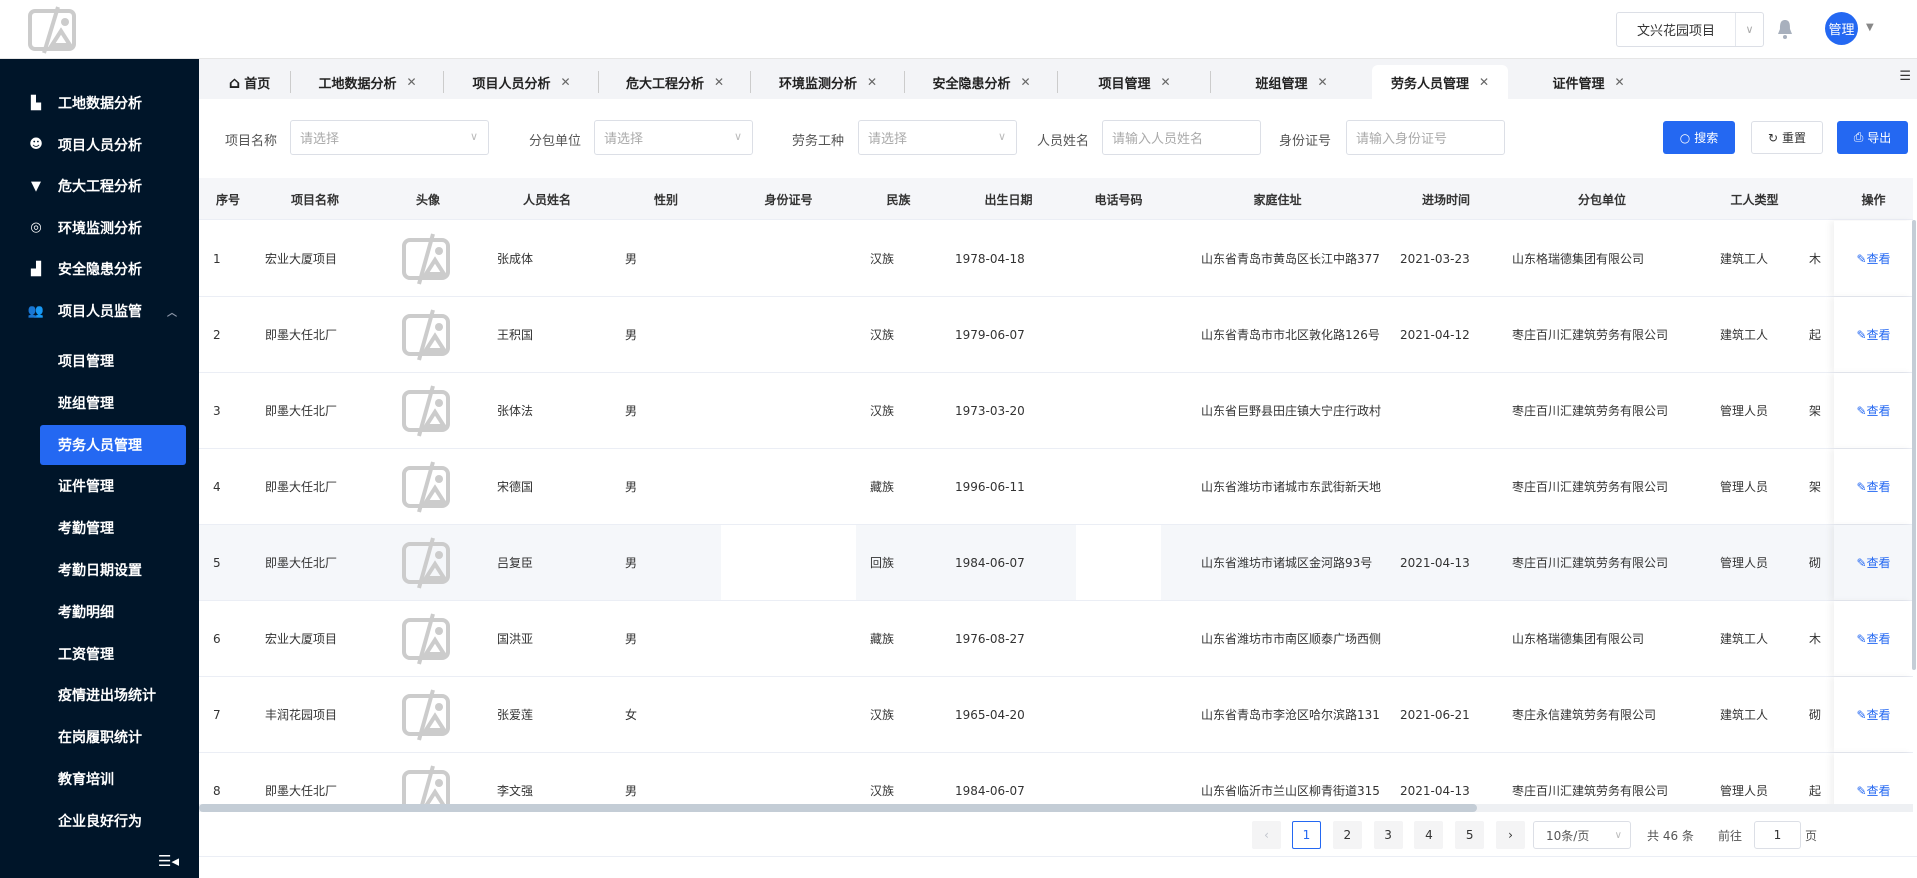 This screenshot has width=1917, height=878. Describe the element at coordinates (99, 269) in the screenshot. I see `sidebar-item: ▟ 安全隐患分析` at that location.